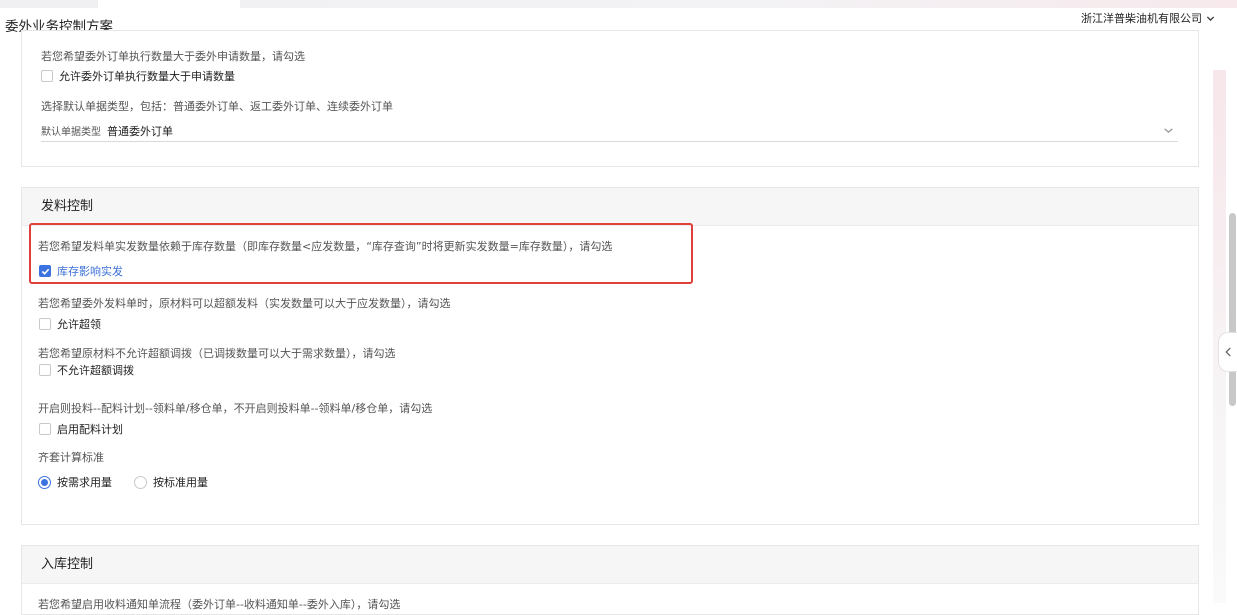 Image resolution: width=1237 pixels, height=615 pixels. What do you see at coordinates (610, 565) in the screenshot?
I see `receipt-control-title: 入库控制` at bounding box center [610, 565].